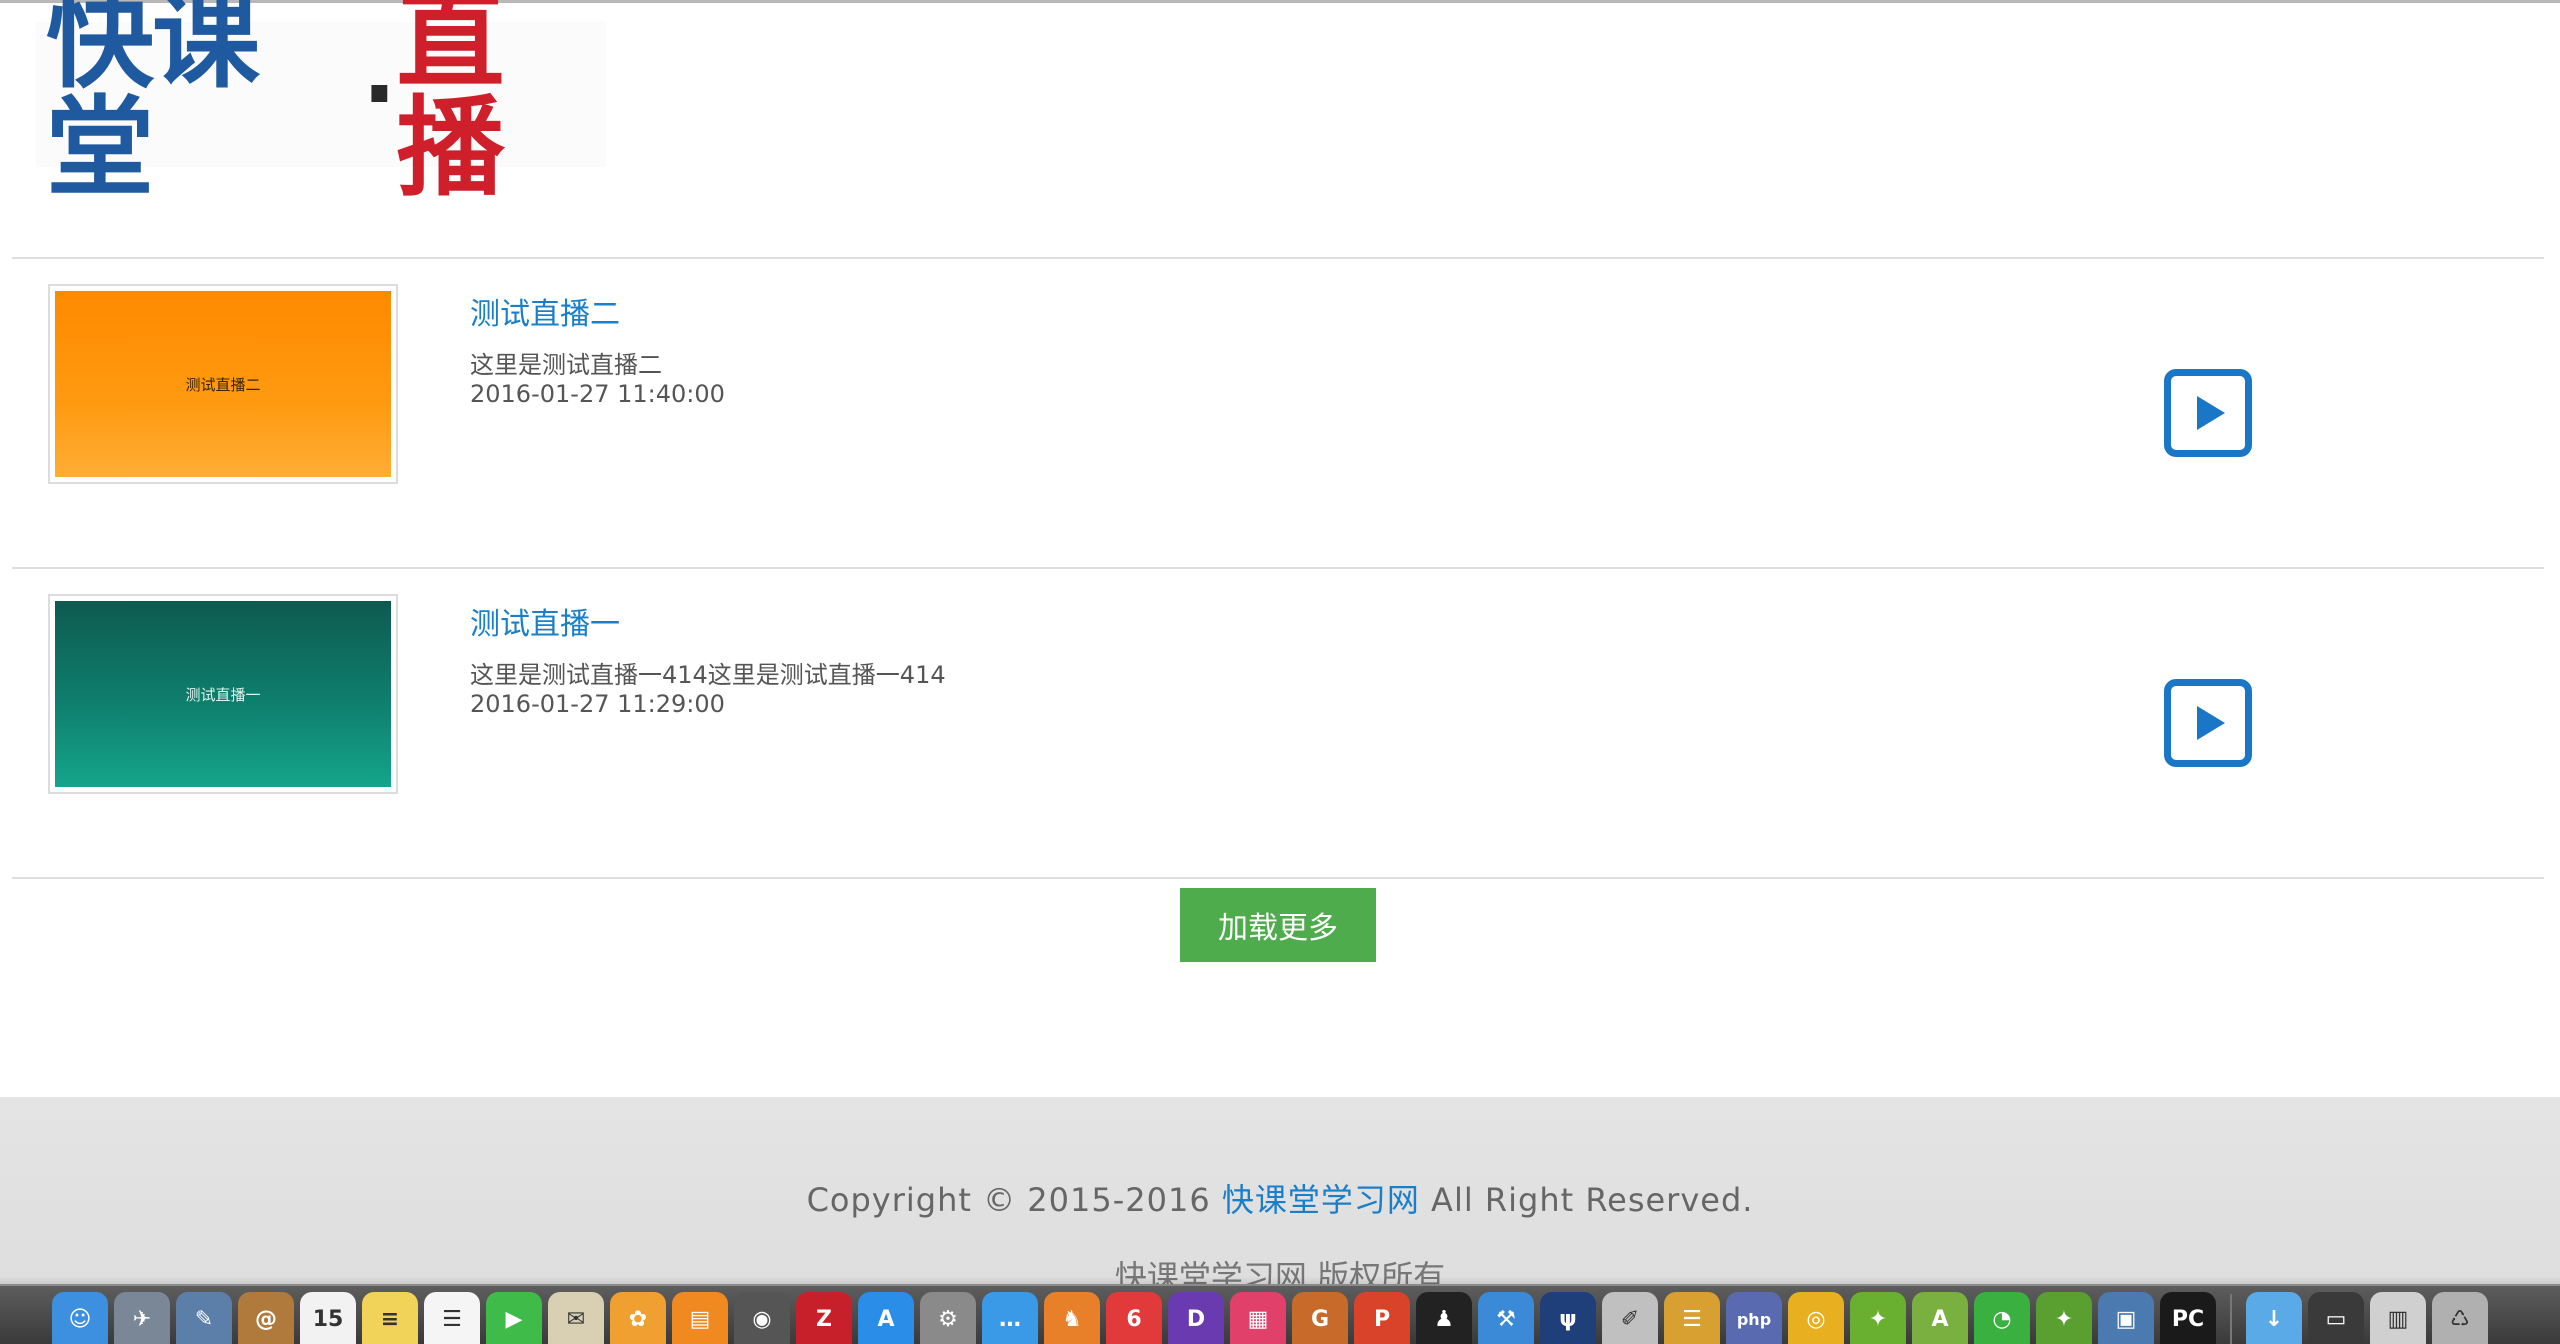 The width and height of the screenshot is (2560, 1344). I want to click on screenshot-icon: ▭, so click(2336, 1318).